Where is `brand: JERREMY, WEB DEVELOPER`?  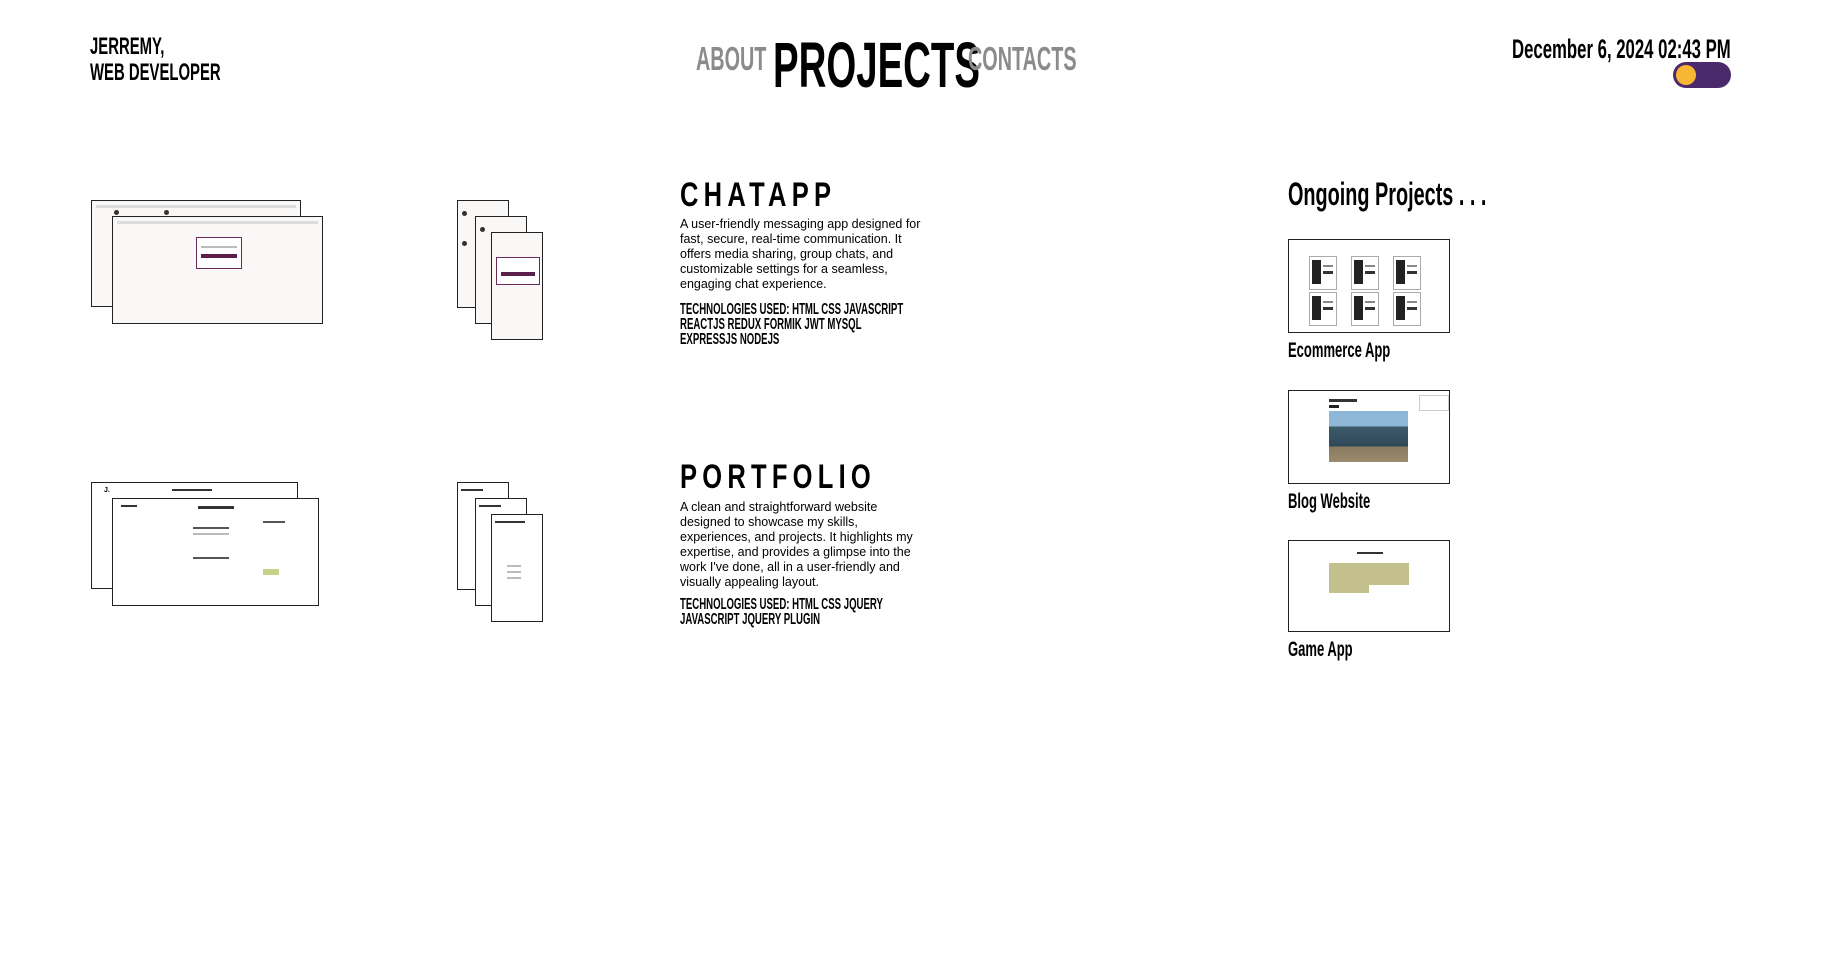
brand: JERREMY, WEB DEVELOPER is located at coordinates (195, 60).